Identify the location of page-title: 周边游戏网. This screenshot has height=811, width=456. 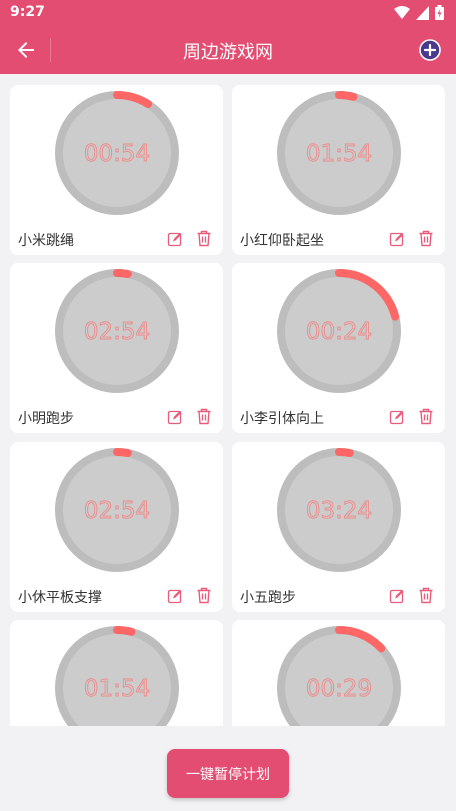
(228, 52).